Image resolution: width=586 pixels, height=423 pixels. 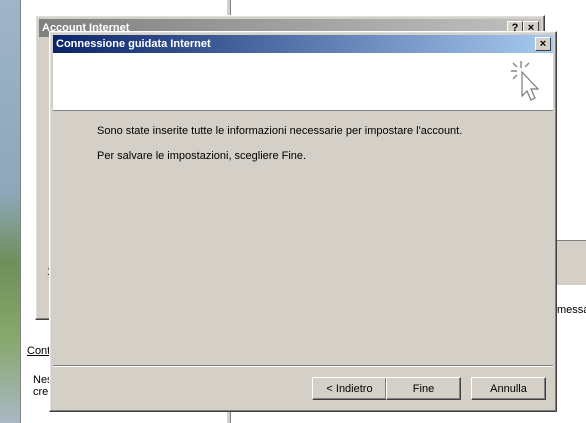 I want to click on back-button: < Indietro, so click(x=349, y=388).